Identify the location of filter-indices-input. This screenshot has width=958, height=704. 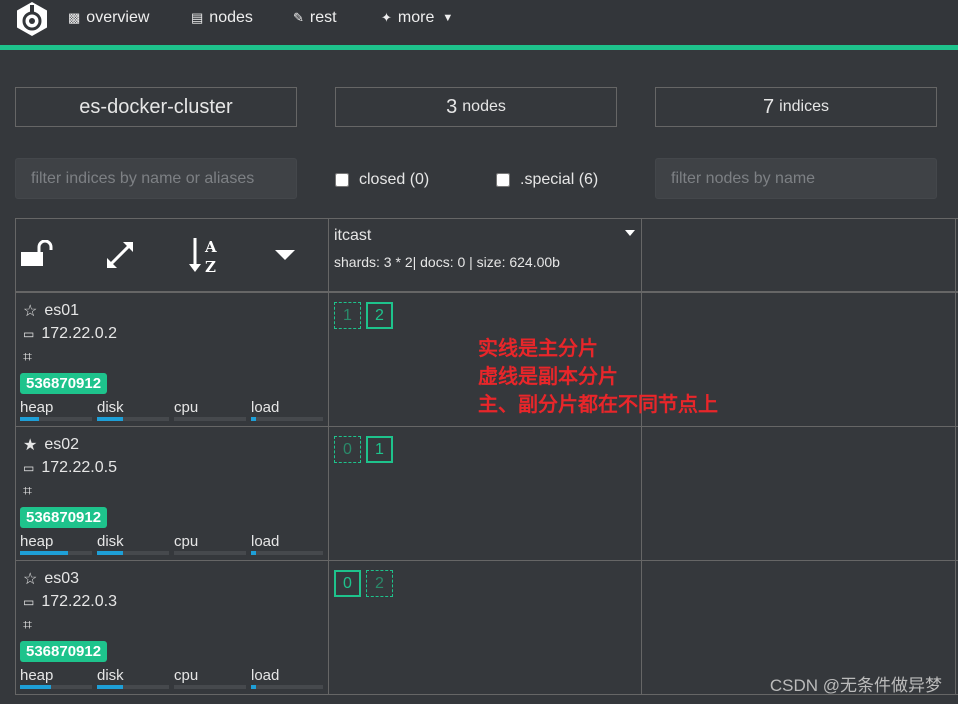
(156, 178).